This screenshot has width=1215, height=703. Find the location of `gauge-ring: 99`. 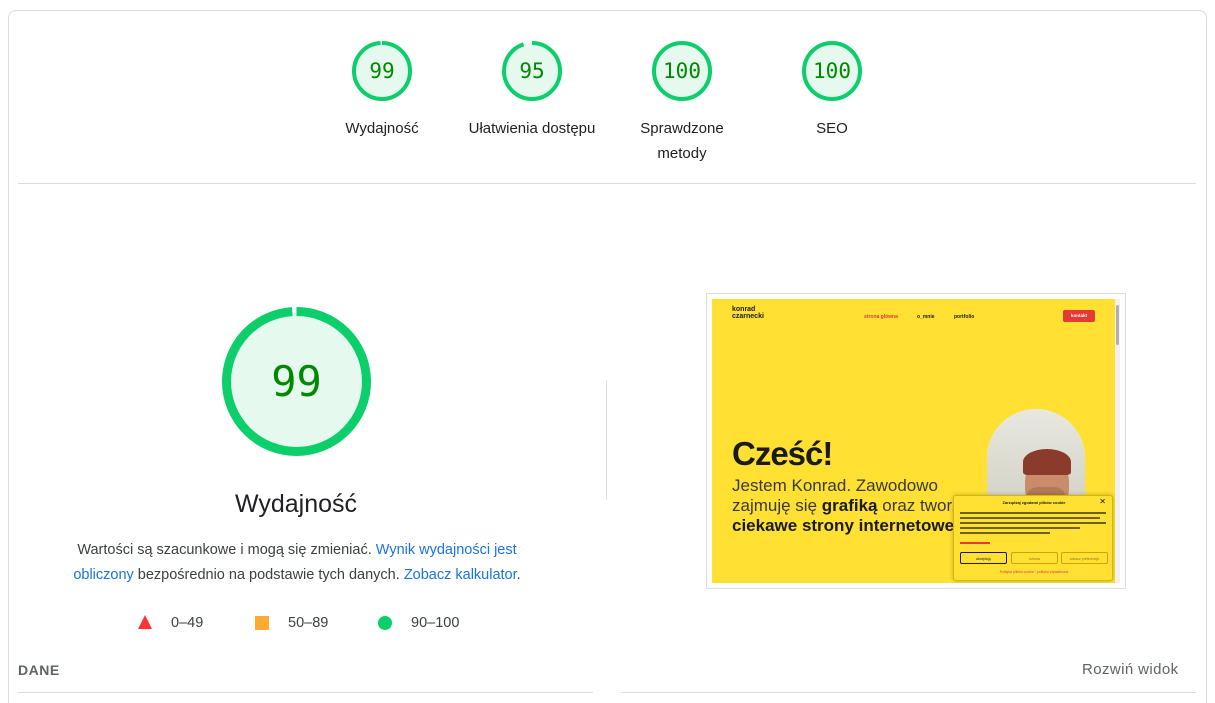

gauge-ring: 99 is located at coordinates (382, 71).